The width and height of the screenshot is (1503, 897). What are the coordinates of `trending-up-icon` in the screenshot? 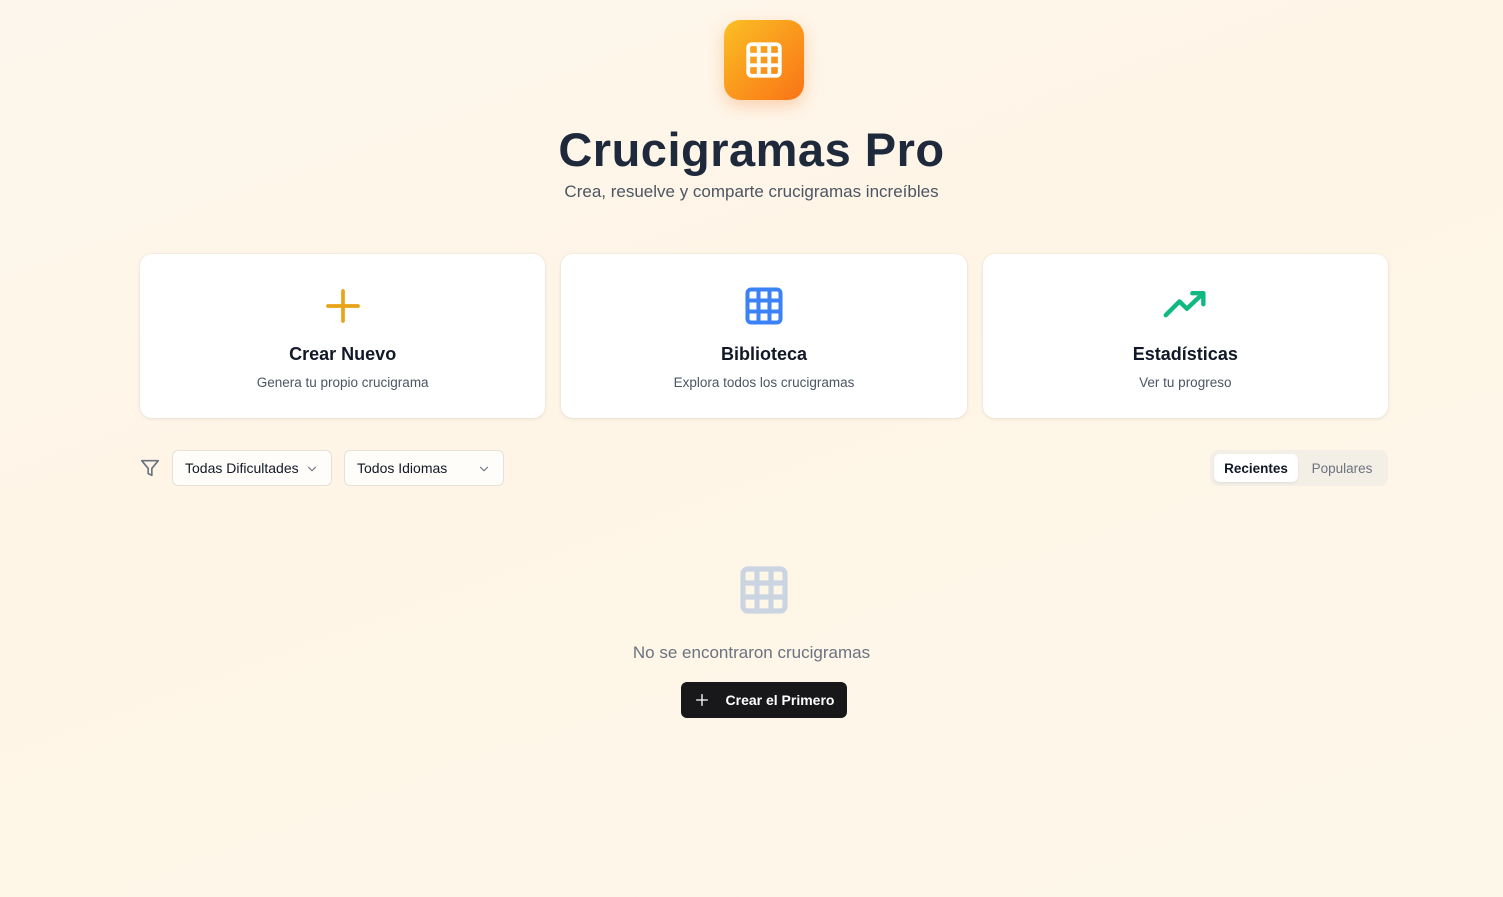 It's located at (1185, 306).